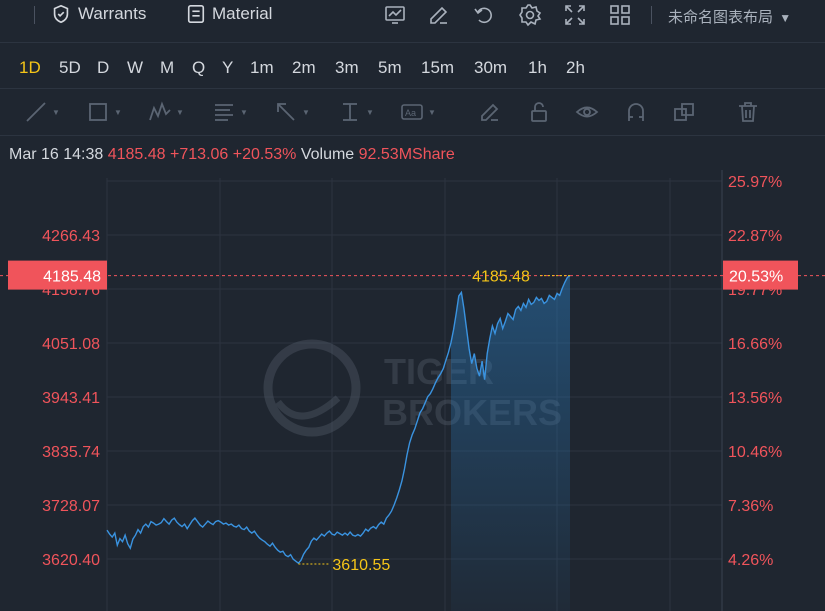  What do you see at coordinates (390, 68) in the screenshot?
I see `period-5m: 5m` at bounding box center [390, 68].